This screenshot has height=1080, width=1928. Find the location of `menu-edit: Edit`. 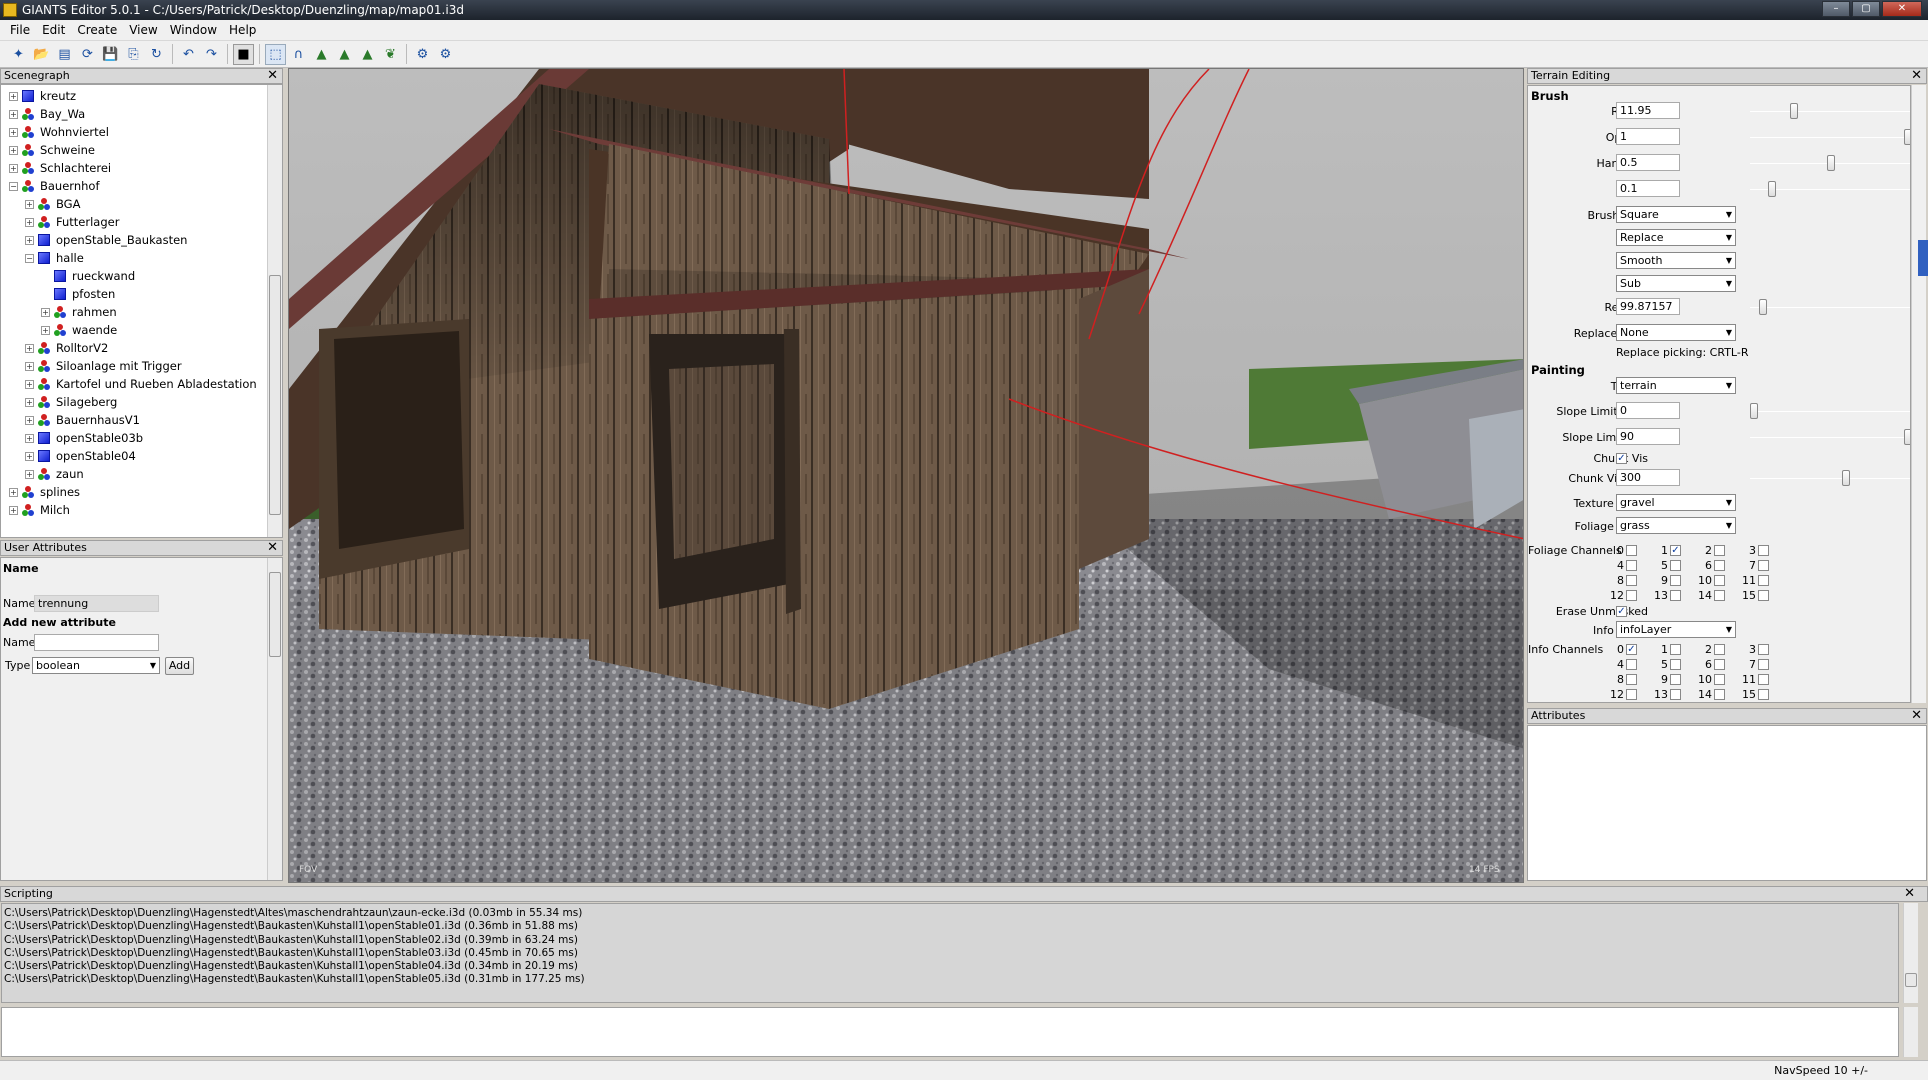

menu-edit: Edit is located at coordinates (53, 30).